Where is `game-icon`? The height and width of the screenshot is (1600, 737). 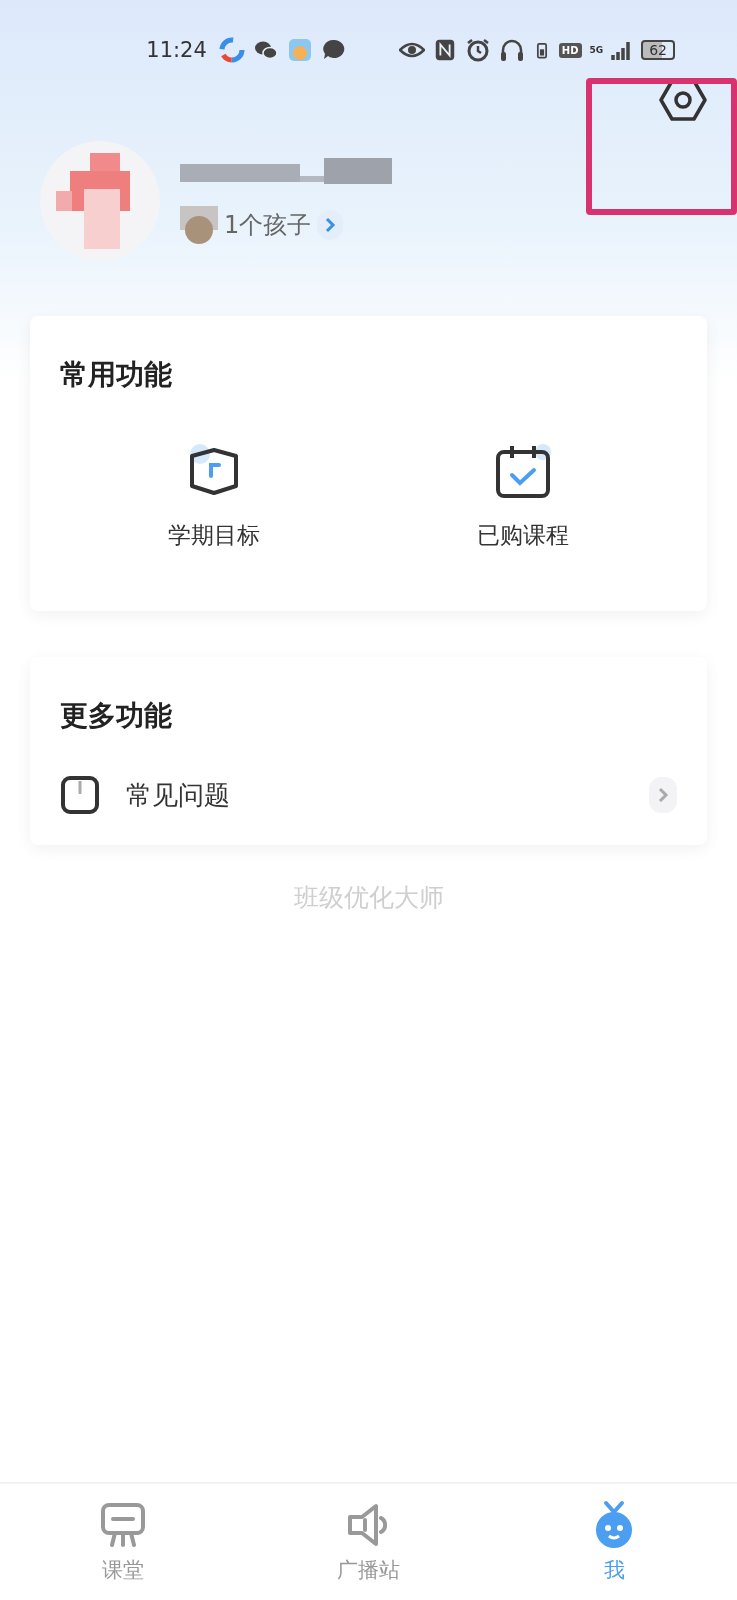 game-icon is located at coordinates (299, 50).